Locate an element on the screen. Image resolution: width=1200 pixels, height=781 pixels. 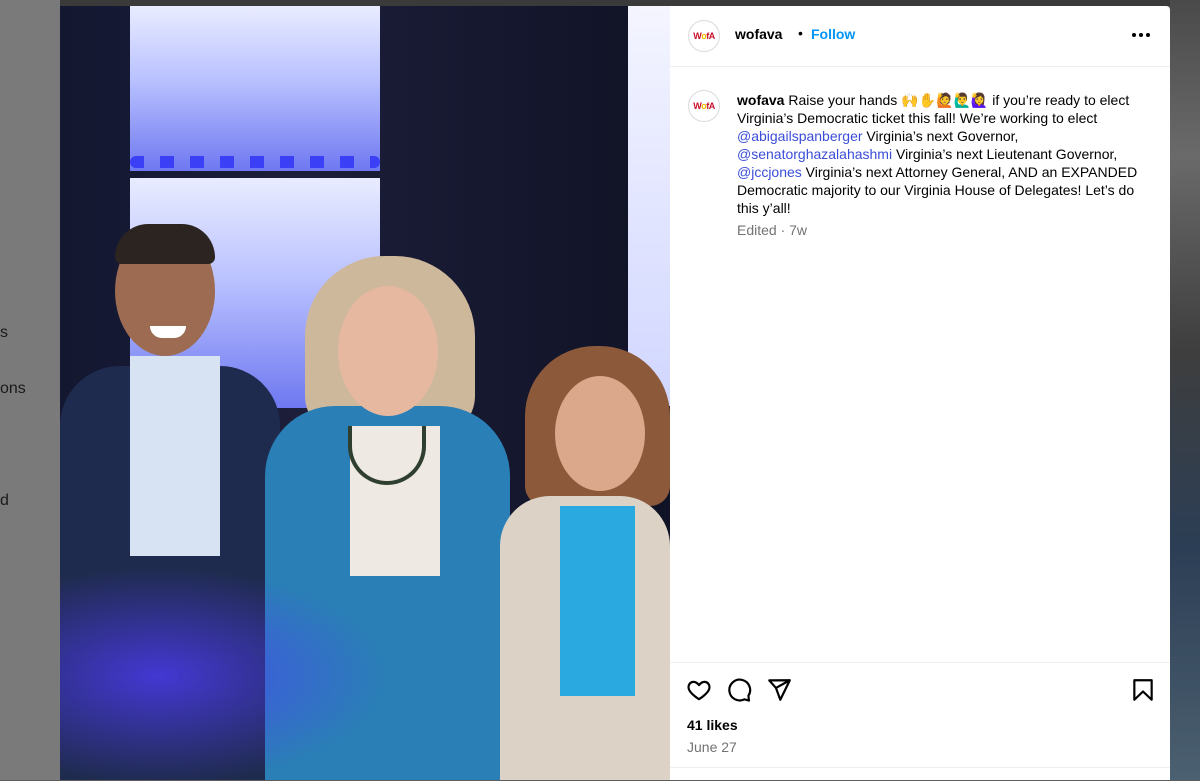
edited-timestamp: Edited · 7w is located at coordinates (772, 230).